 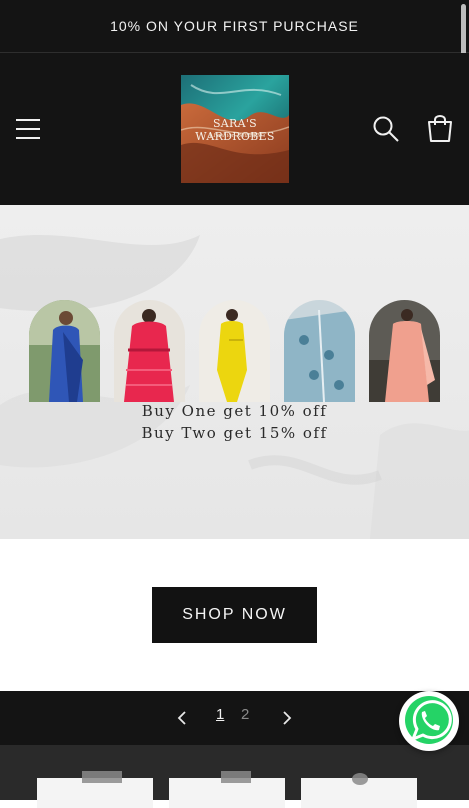 I want to click on chevron-left-icon, so click(x=181, y=718).